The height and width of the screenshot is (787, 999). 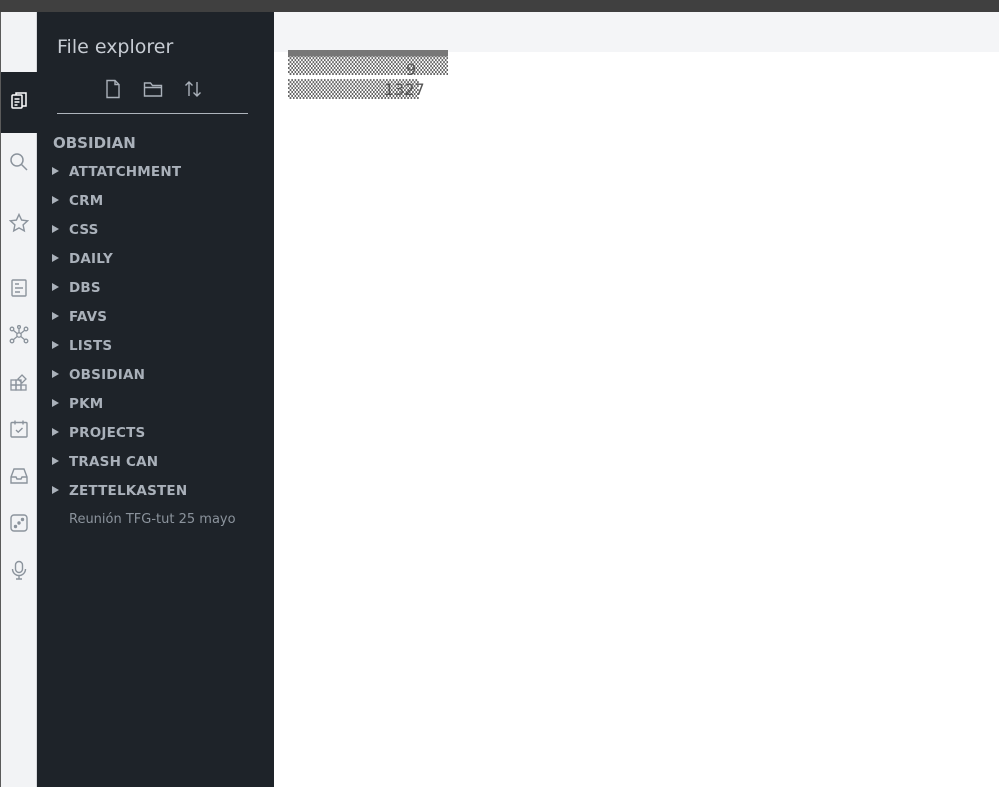 I want to click on file-tree: ATTATCHMENT CRM CSS DAILY DBS FAVS LISTS, so click(x=155, y=345).